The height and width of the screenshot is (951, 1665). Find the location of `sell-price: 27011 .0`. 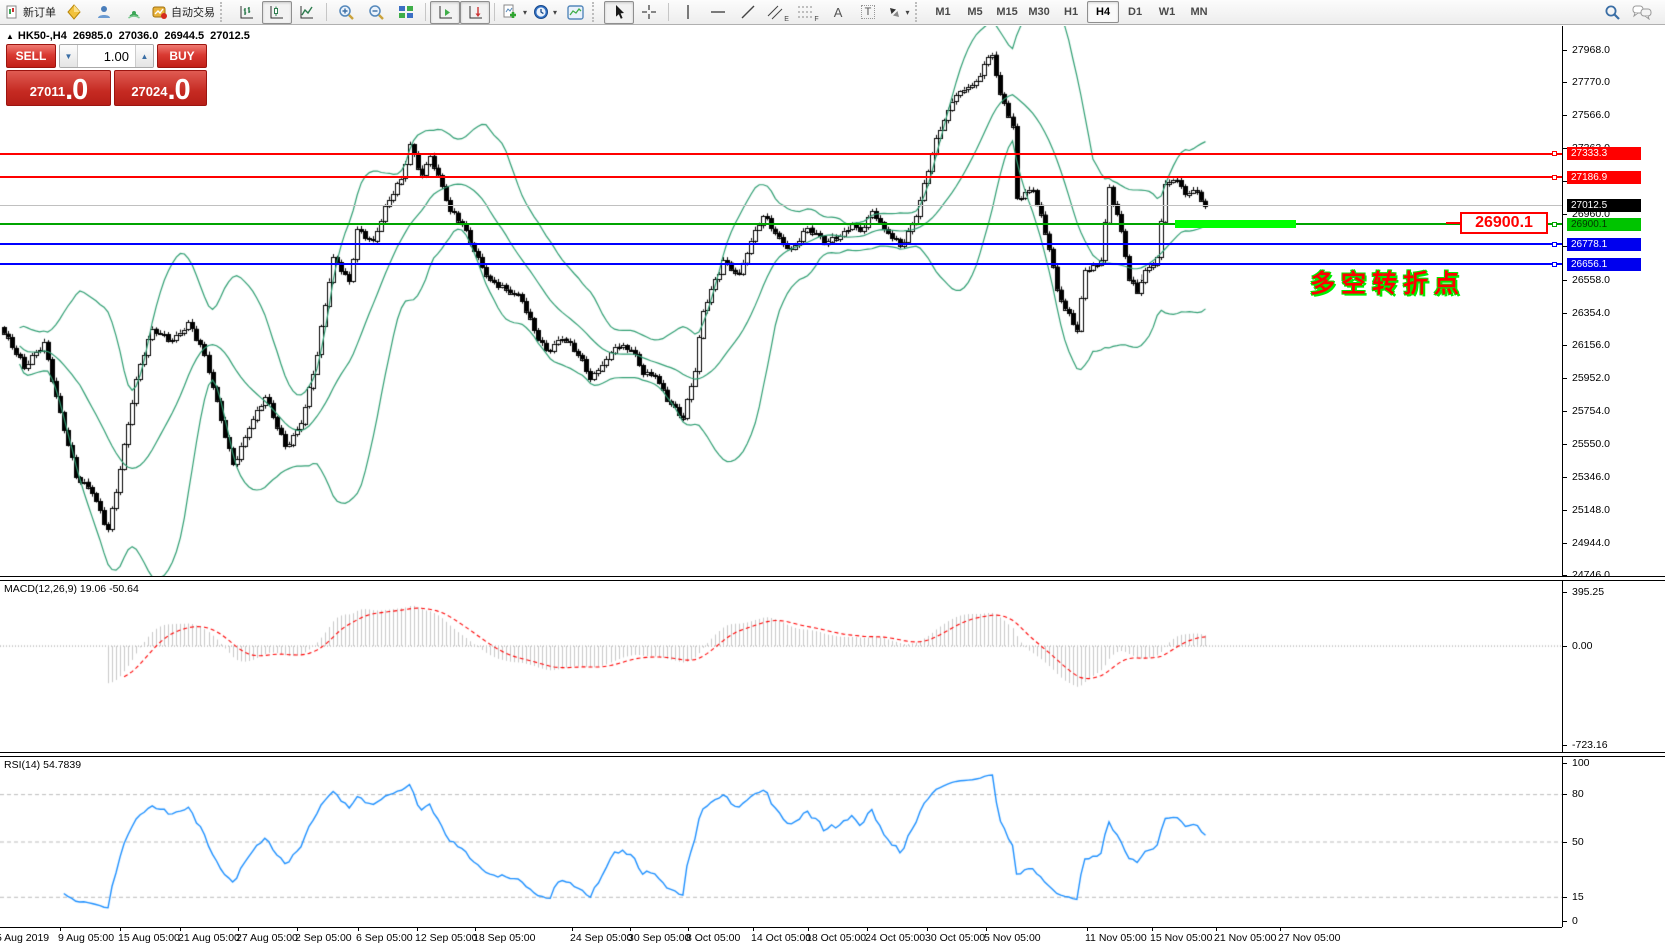

sell-price: 27011 .0 is located at coordinates (58, 88).